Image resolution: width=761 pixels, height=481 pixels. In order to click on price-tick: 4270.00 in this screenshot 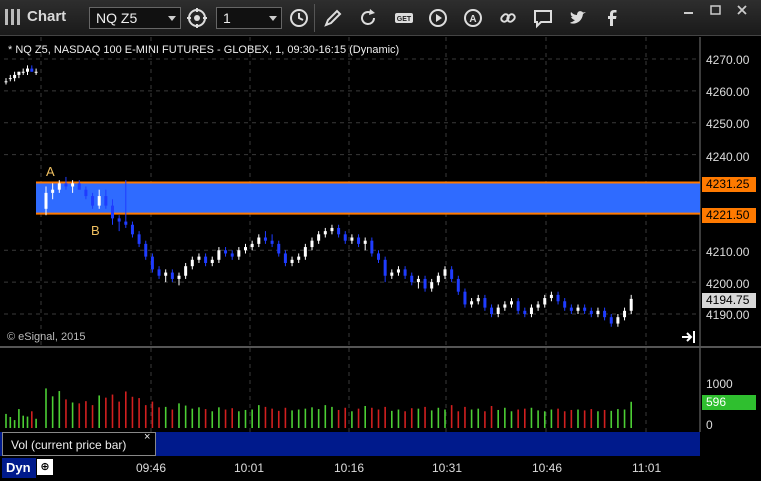, I will do `click(728, 60)`.